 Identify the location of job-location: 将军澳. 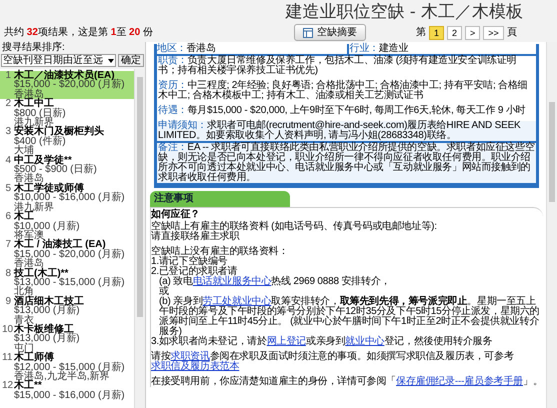
(29, 235).